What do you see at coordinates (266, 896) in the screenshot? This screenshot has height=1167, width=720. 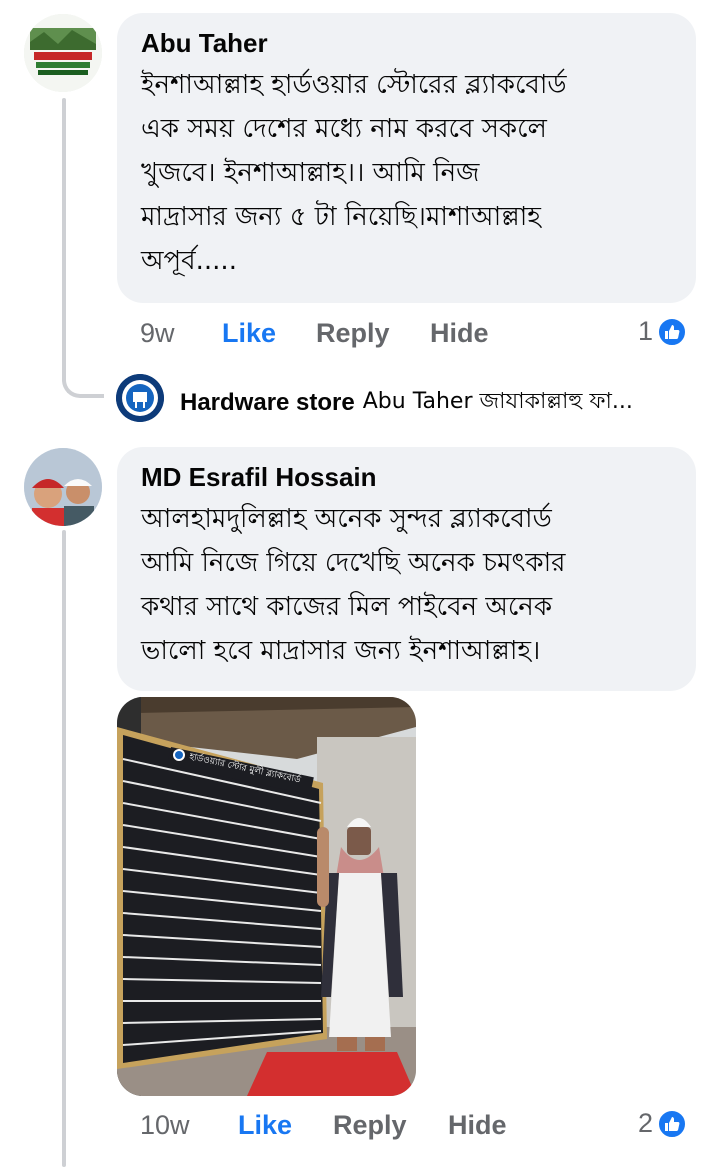 I see `comment-photo: হার্ডওয়্যার স্টোর মুলী ব্ল্যাকবোর্ড` at bounding box center [266, 896].